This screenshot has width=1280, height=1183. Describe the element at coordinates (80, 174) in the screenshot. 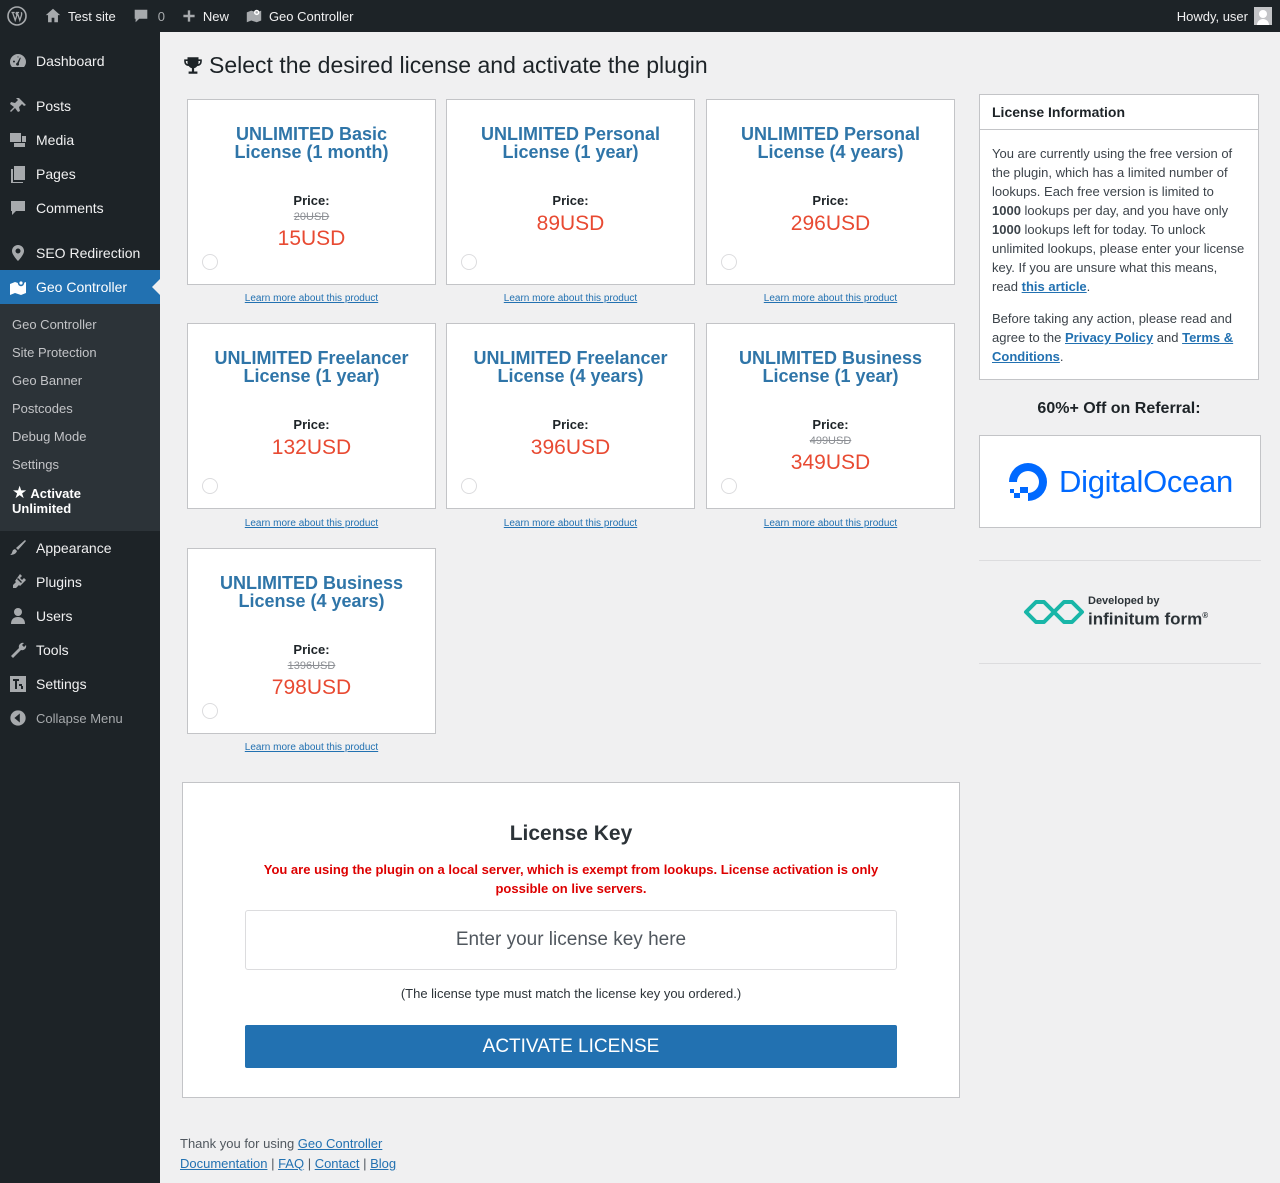

I see `sidebar-item-pages: Pages` at that location.